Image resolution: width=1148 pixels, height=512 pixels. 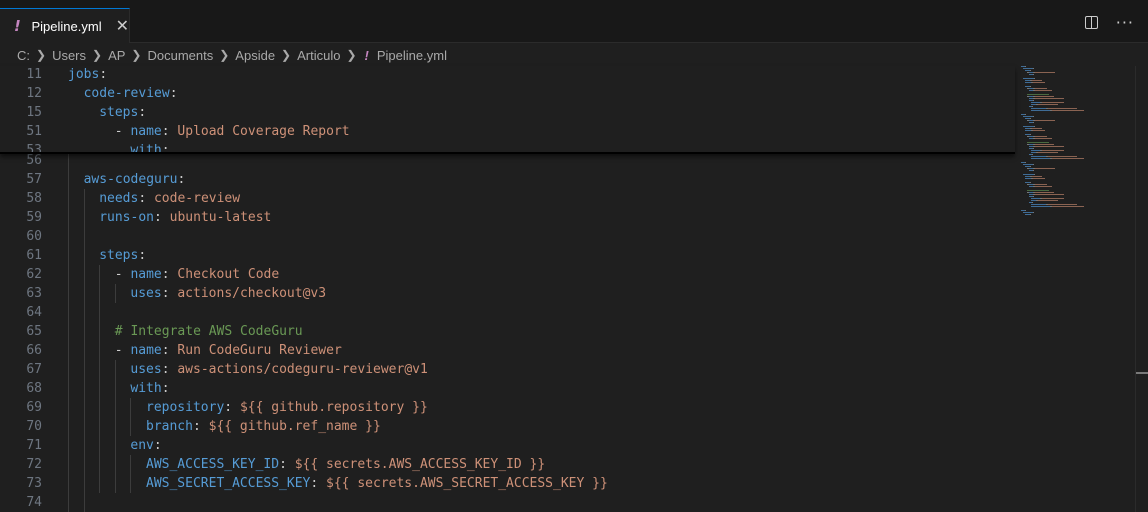 I want to click on line-number: 11, so click(x=34, y=74).